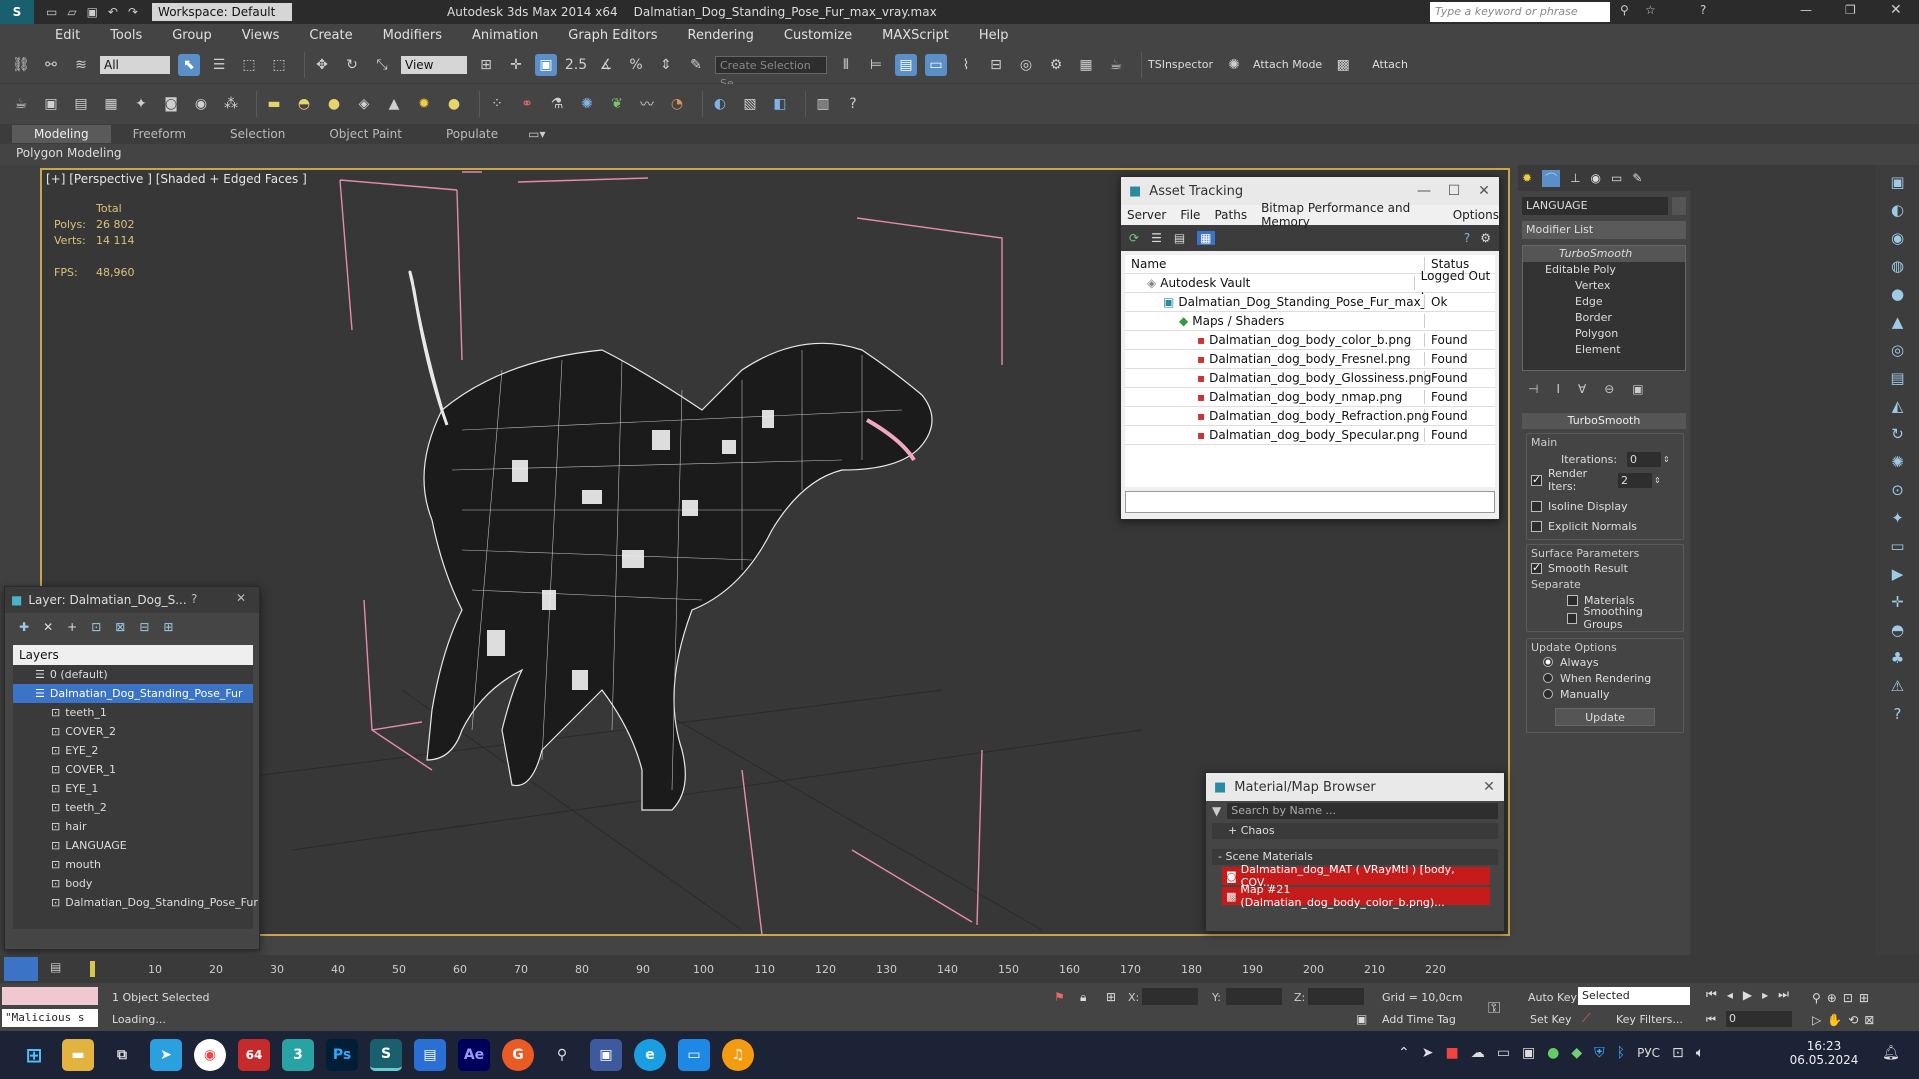  Describe the element at coordinates (430, 1055) in the screenshot. I see `notepad-icon: ▤` at that location.